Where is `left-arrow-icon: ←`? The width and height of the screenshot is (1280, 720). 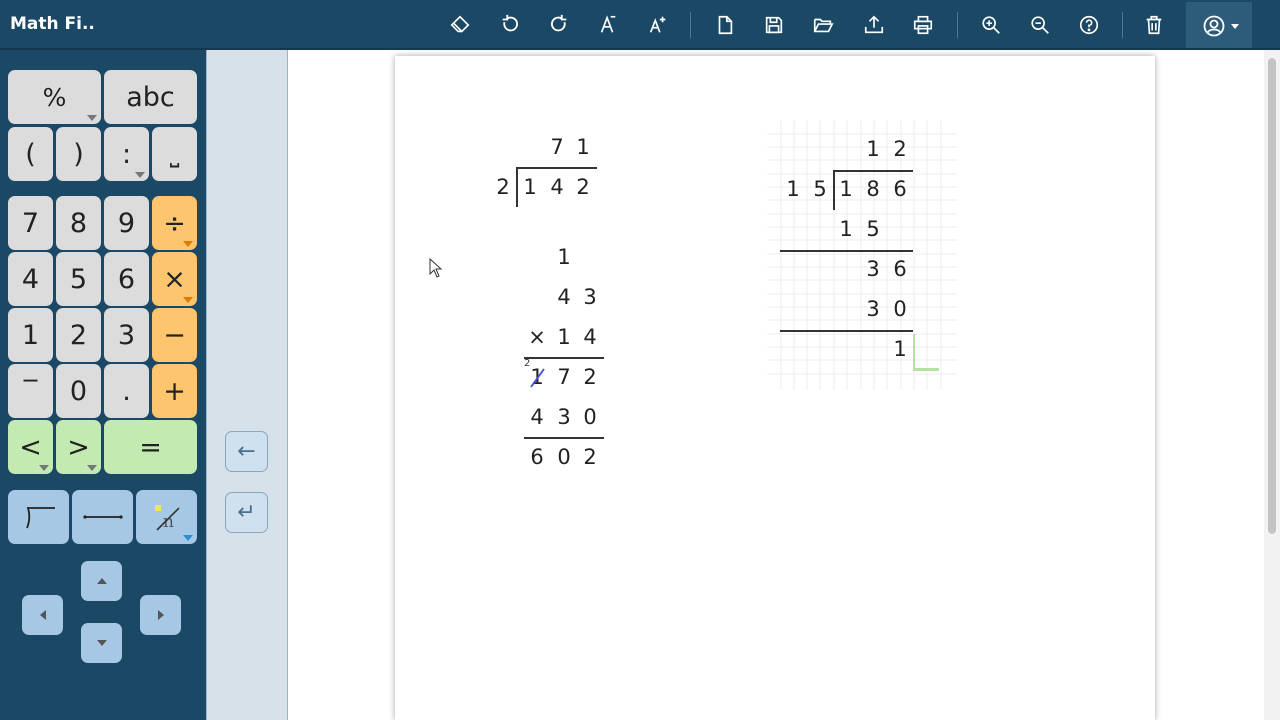 left-arrow-icon: ← is located at coordinates (246, 451).